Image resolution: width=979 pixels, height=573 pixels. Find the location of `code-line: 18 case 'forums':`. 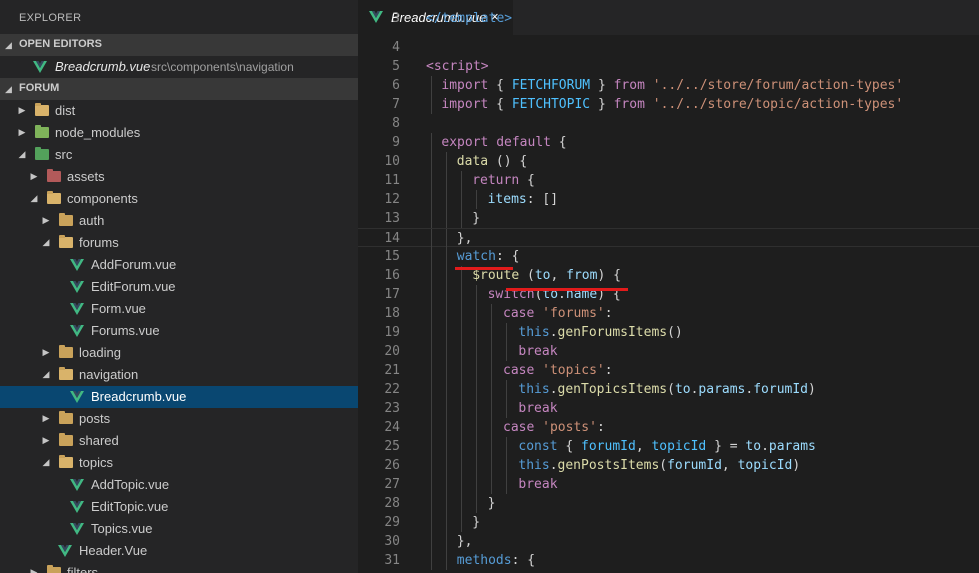

code-line: 18 case 'forums': is located at coordinates (668, 313).